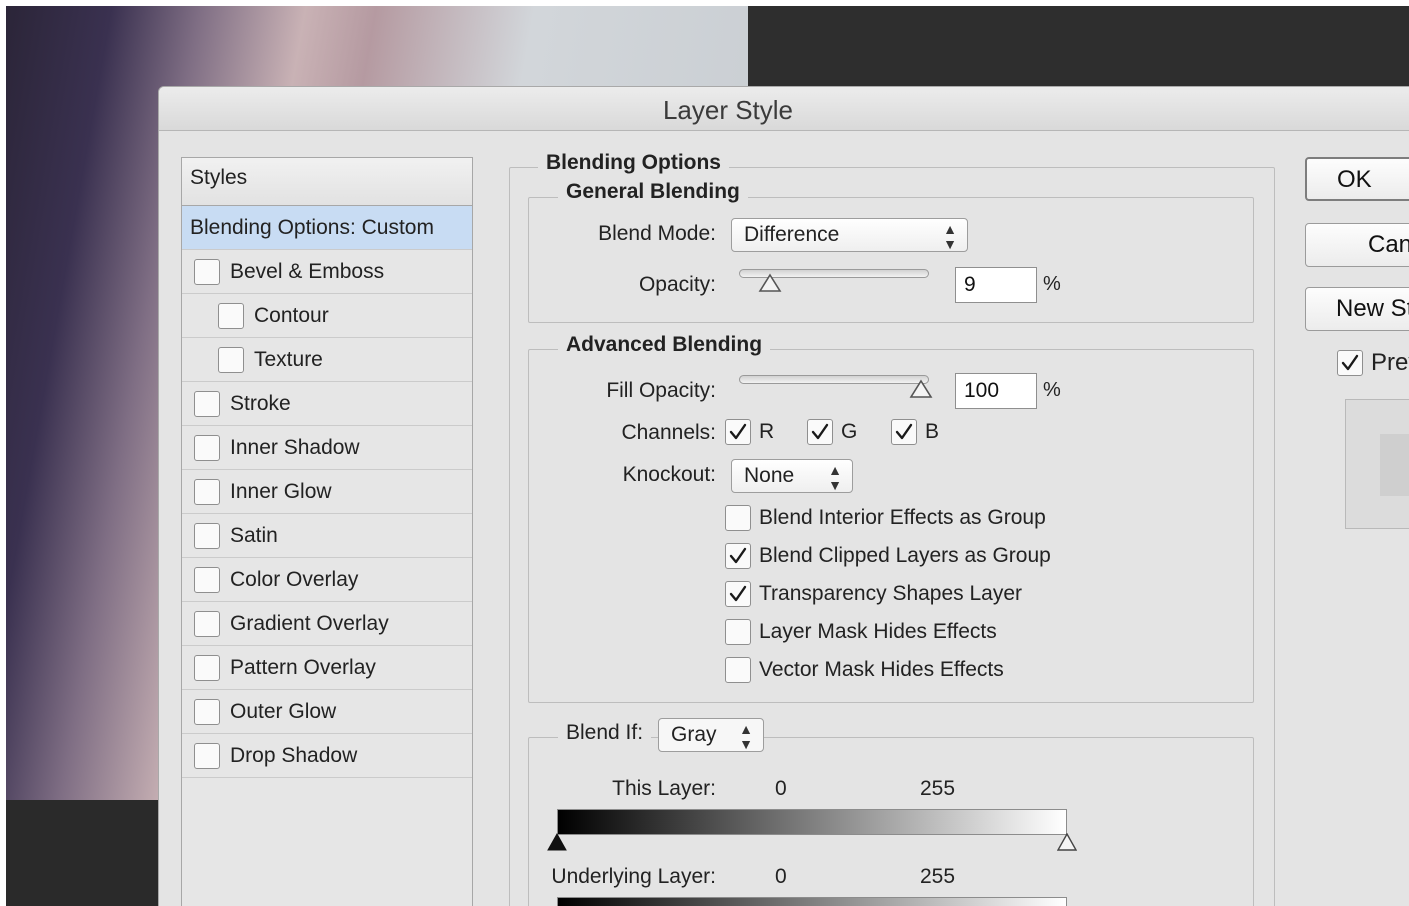 The image size is (1409, 906). I want to click on channel-r-checkbox, so click(738, 432).